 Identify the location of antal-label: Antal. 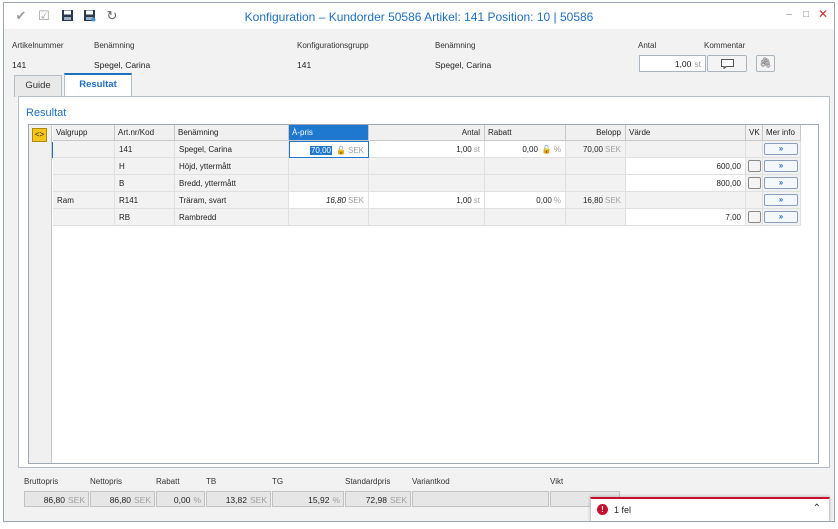
(647, 45).